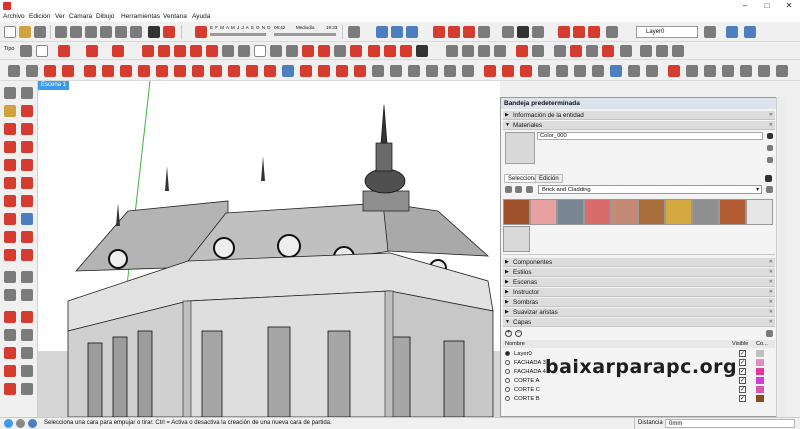 The image size is (800, 429). What do you see at coordinates (27, 165) in the screenshot?
I see `polygon-tool-icon` at bounding box center [27, 165].